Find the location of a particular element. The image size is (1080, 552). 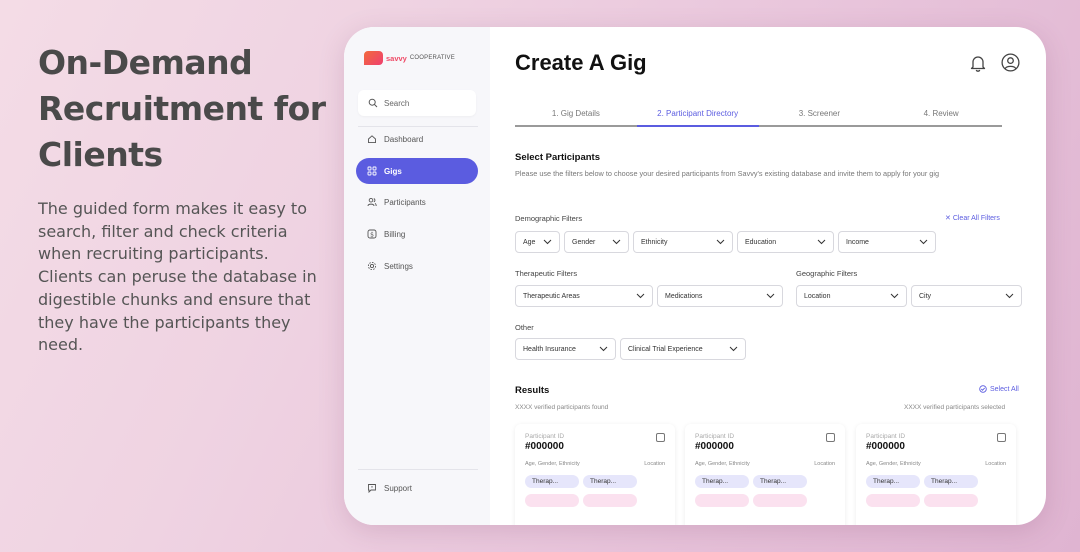

users-icon is located at coordinates (372, 202).